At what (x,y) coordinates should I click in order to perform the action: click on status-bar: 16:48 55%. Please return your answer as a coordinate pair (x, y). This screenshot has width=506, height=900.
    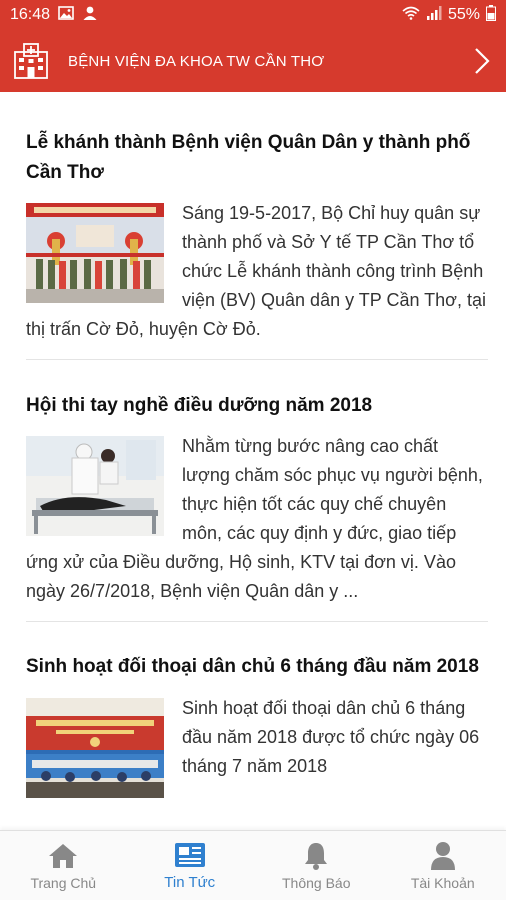
    Looking at the image, I should click on (253, 15).